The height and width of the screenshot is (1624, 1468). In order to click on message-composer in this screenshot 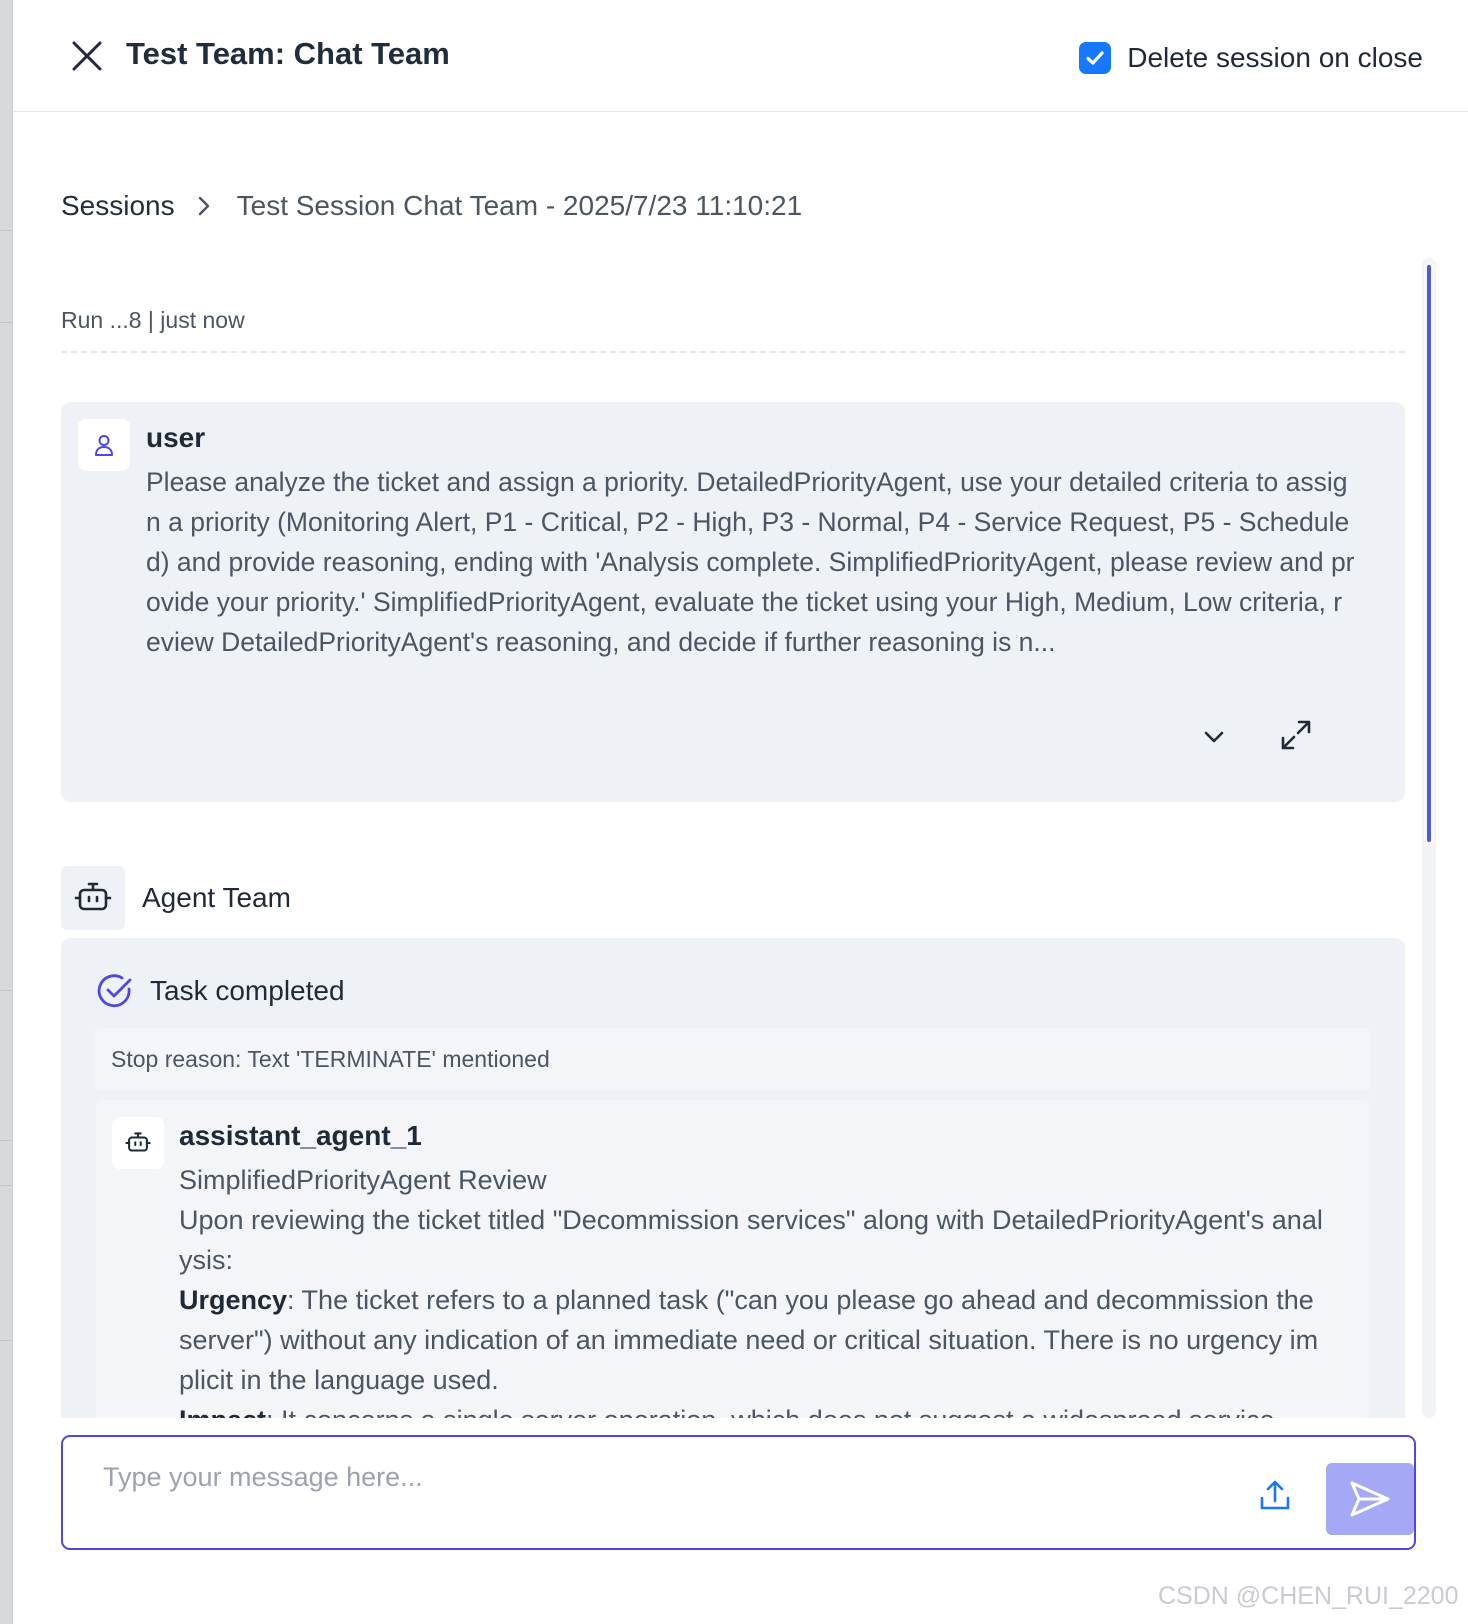, I will do `click(738, 1492)`.